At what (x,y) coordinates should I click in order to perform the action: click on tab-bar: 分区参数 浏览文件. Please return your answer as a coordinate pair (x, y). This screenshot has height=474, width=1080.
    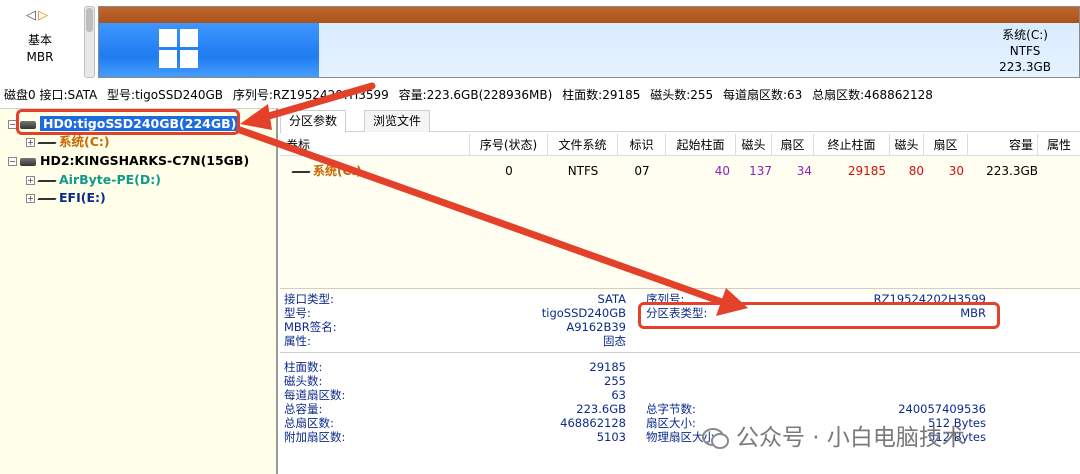
    Looking at the image, I should click on (680, 120).